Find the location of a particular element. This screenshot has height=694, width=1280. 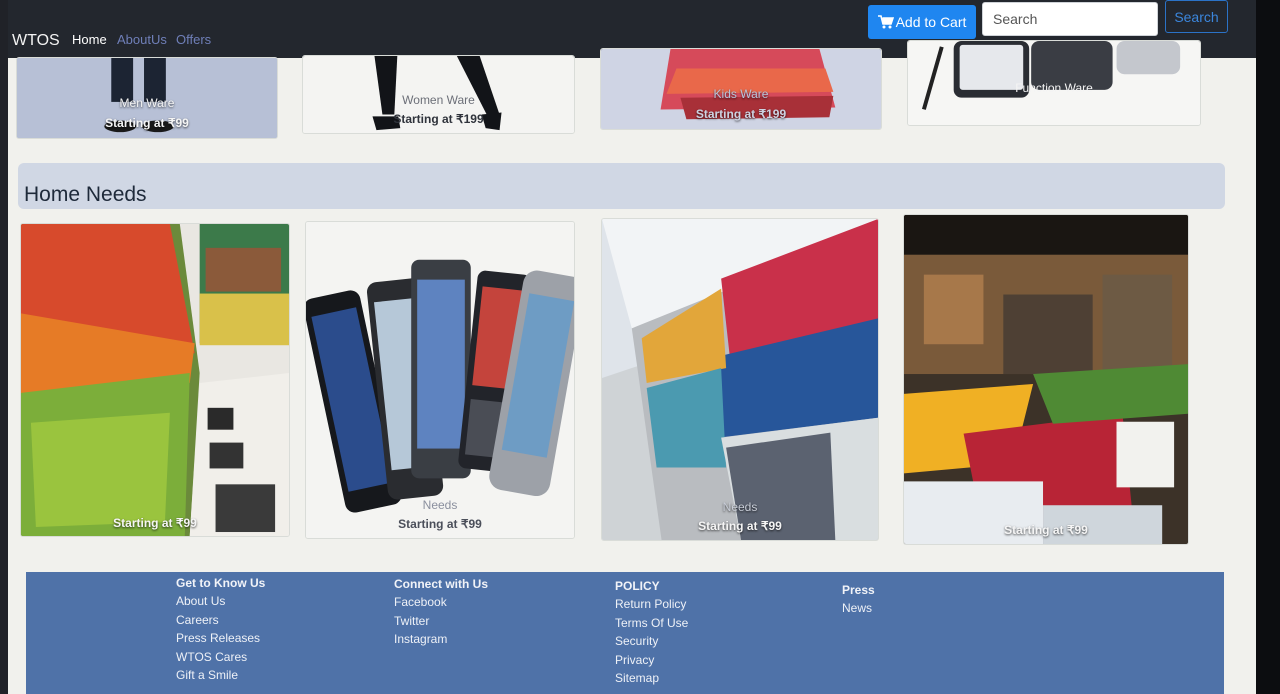

product-card-women-ware: Women Ware Starting at ₹199 is located at coordinates (438, 94).